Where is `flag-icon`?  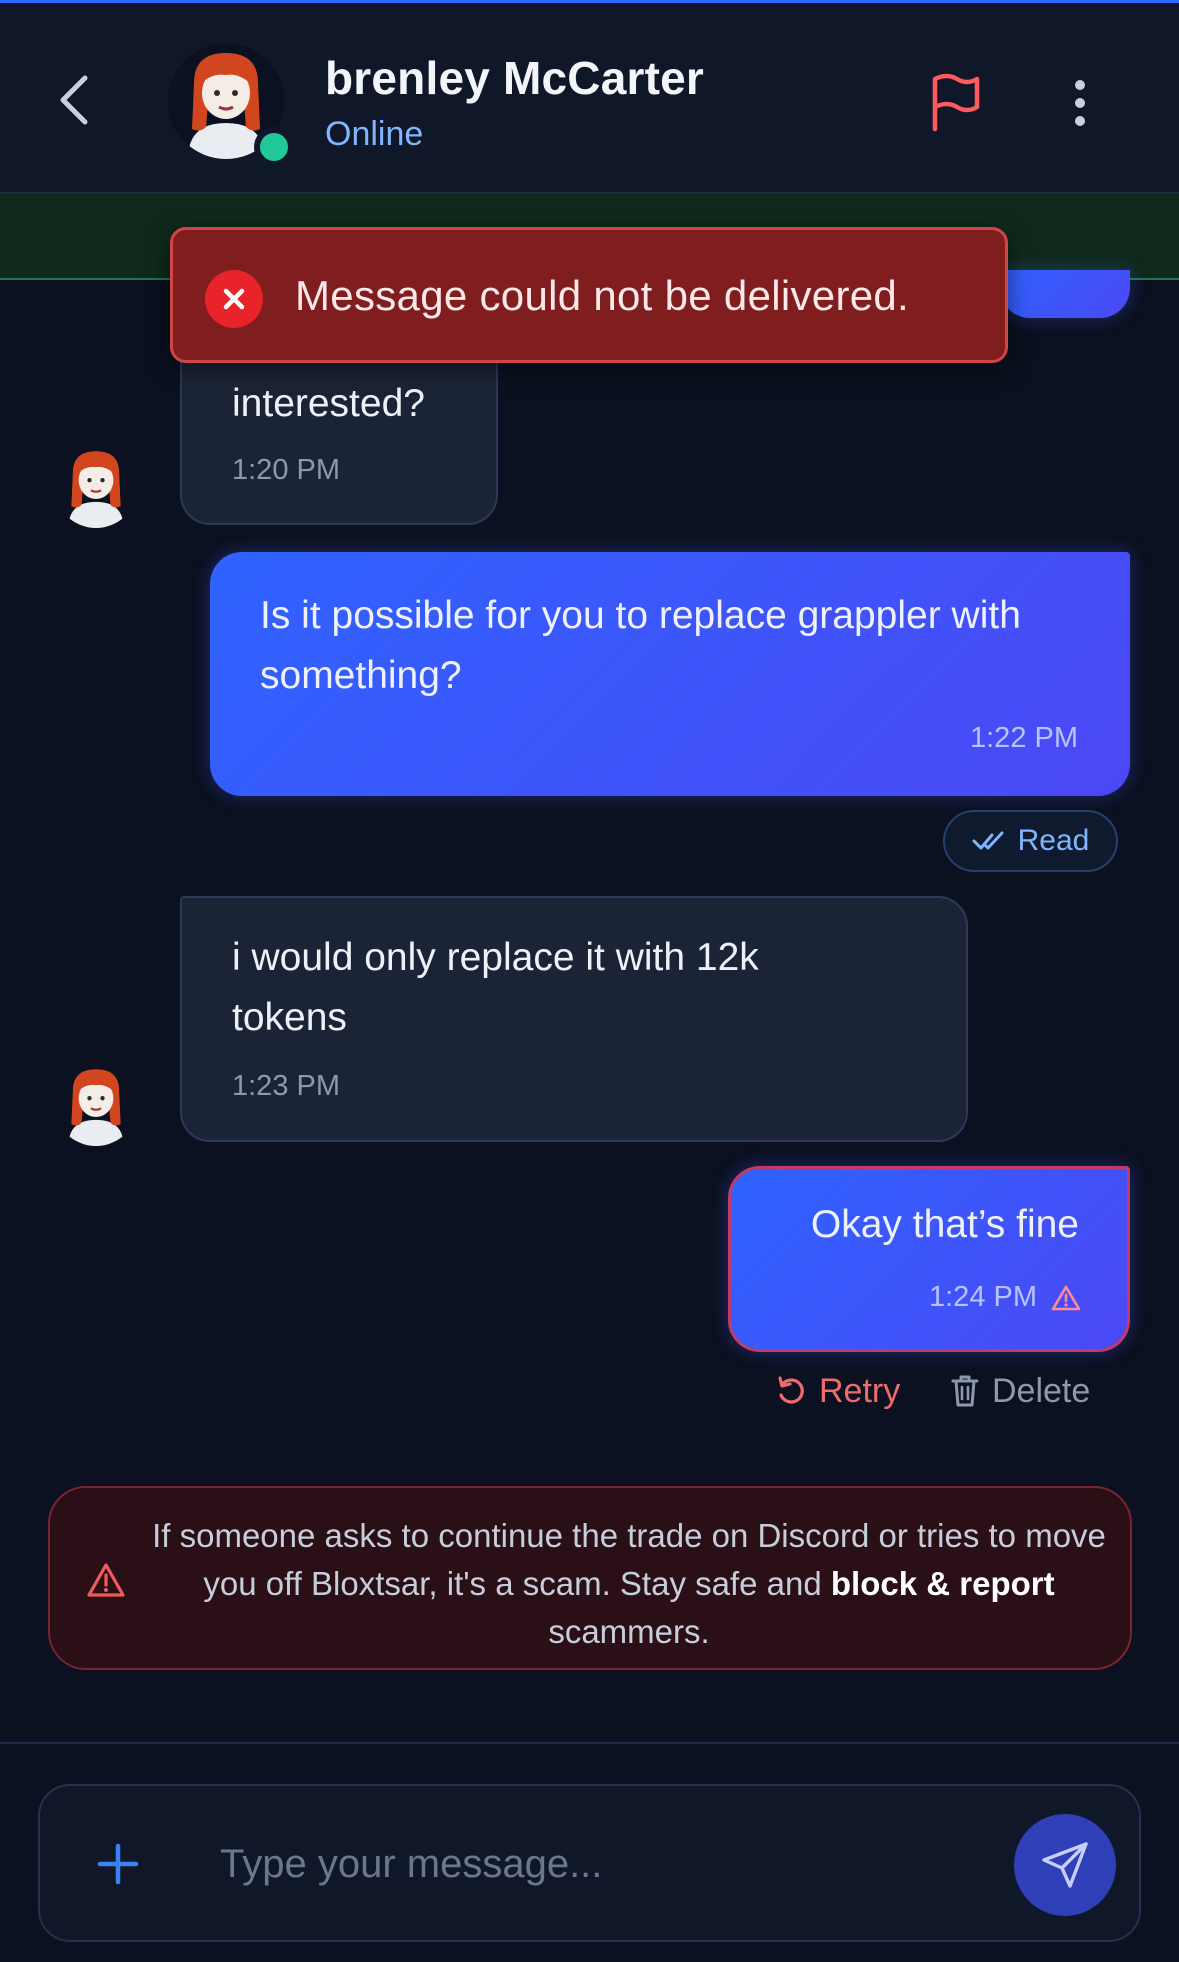 flag-icon is located at coordinates (956, 102).